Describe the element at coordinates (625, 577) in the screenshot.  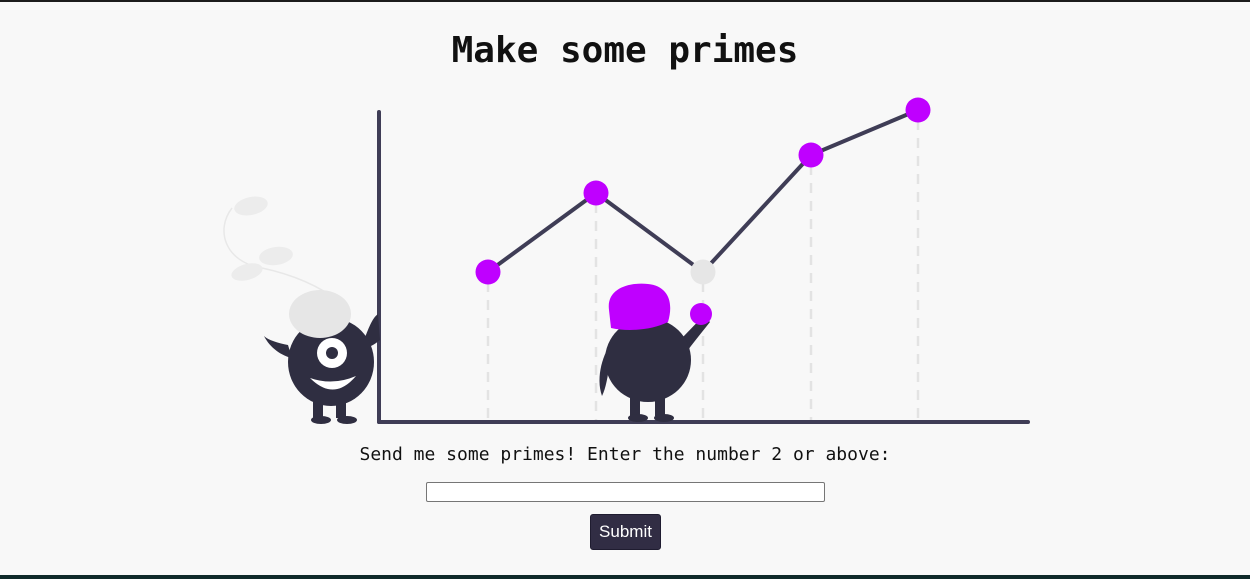
I see `bottom-edge-strip` at that location.